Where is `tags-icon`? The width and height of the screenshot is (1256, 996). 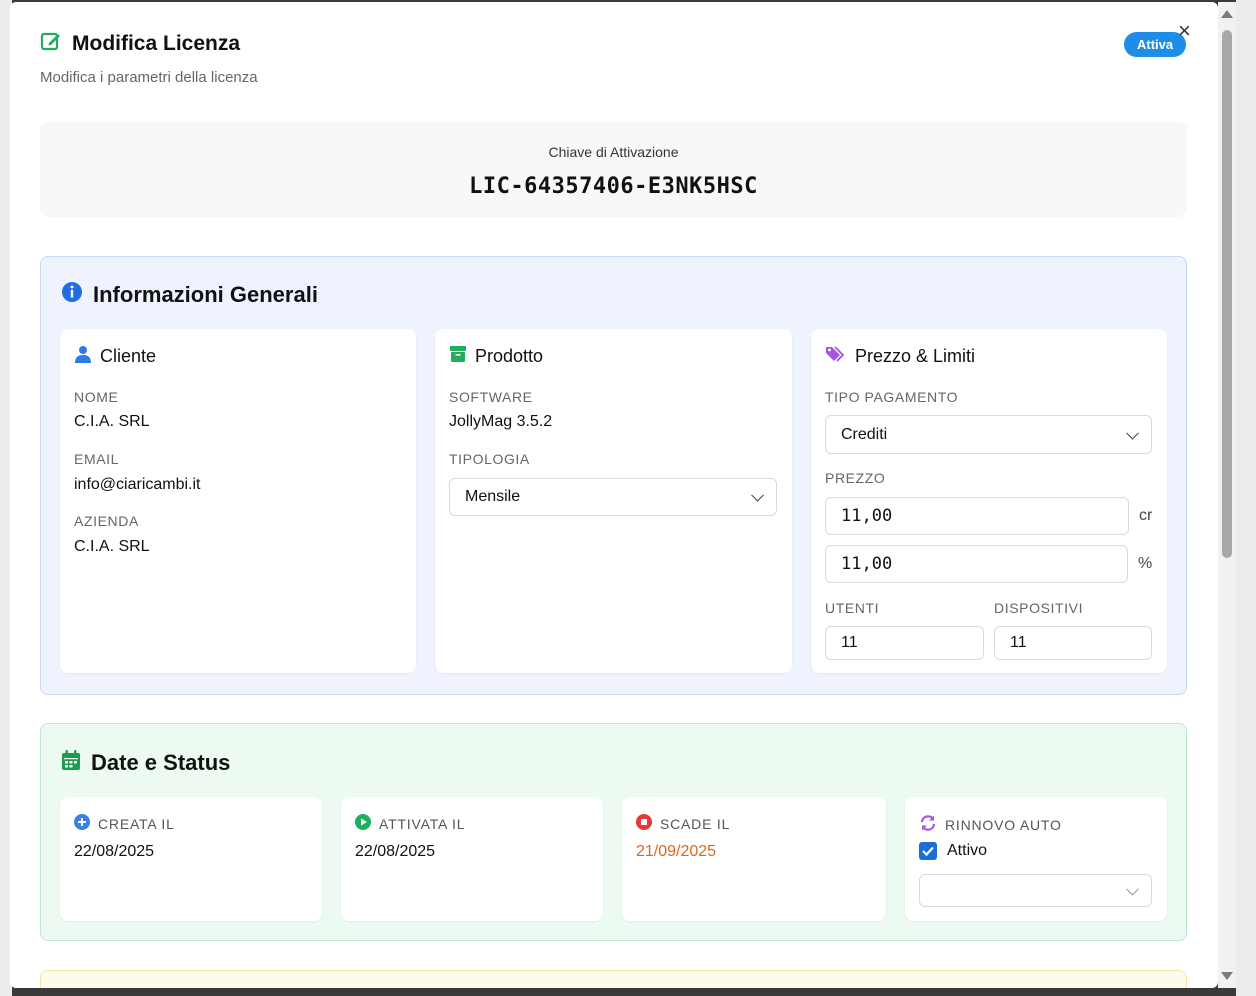 tags-icon is located at coordinates (836, 356).